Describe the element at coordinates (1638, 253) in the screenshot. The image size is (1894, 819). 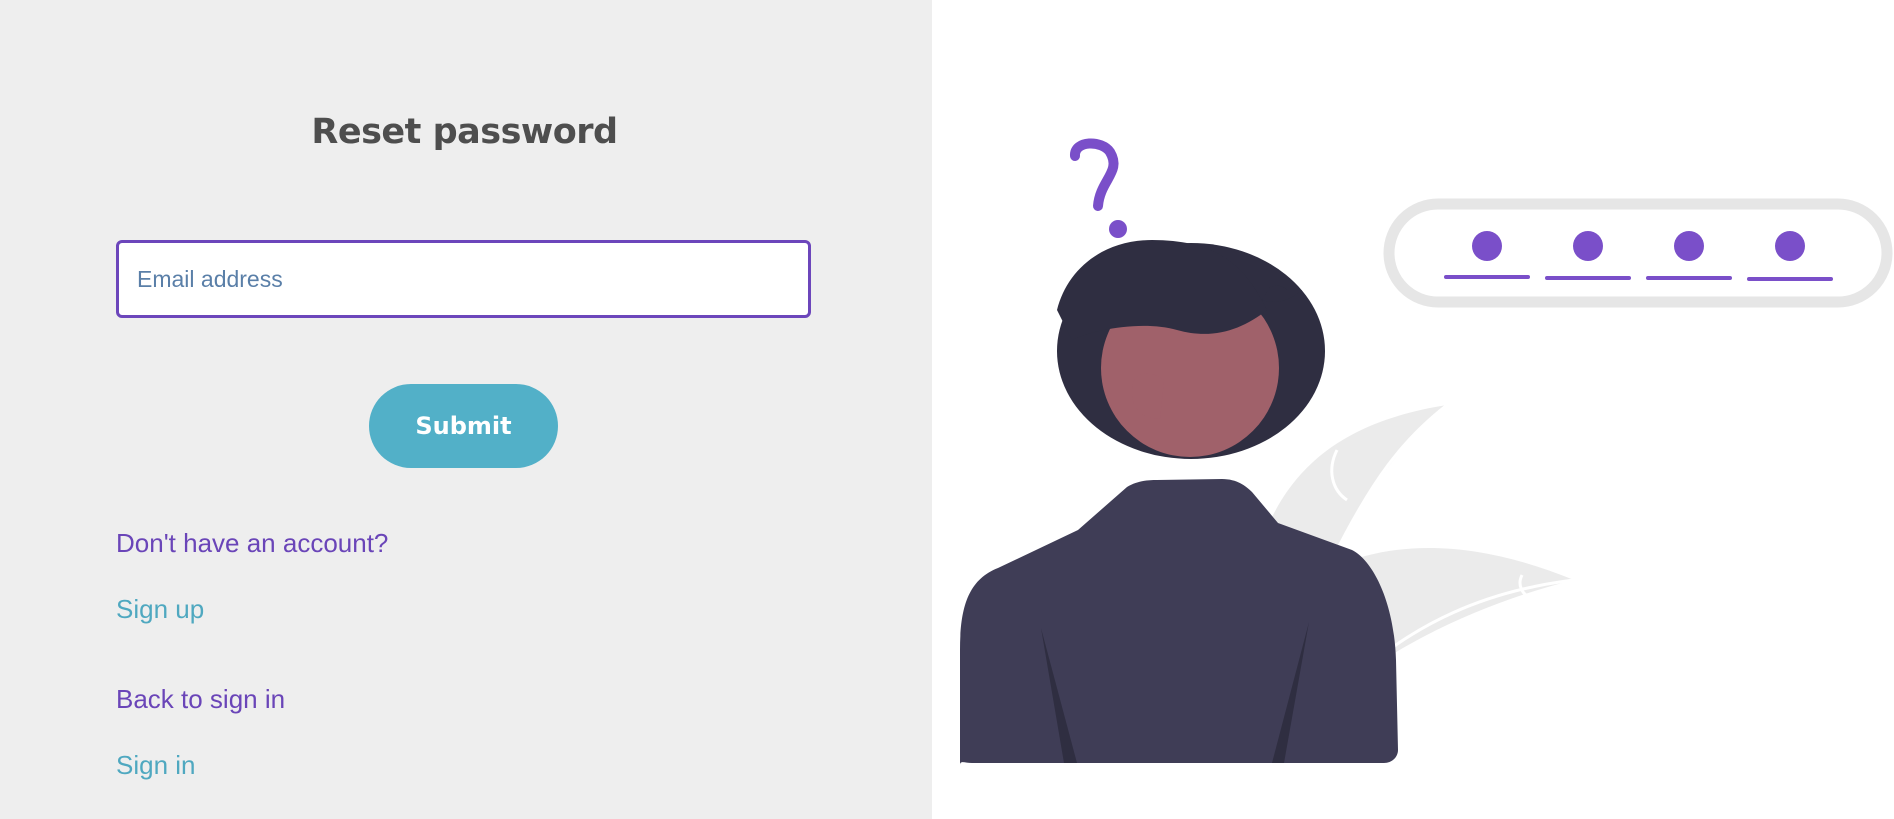
I see `password-field-icon` at that location.